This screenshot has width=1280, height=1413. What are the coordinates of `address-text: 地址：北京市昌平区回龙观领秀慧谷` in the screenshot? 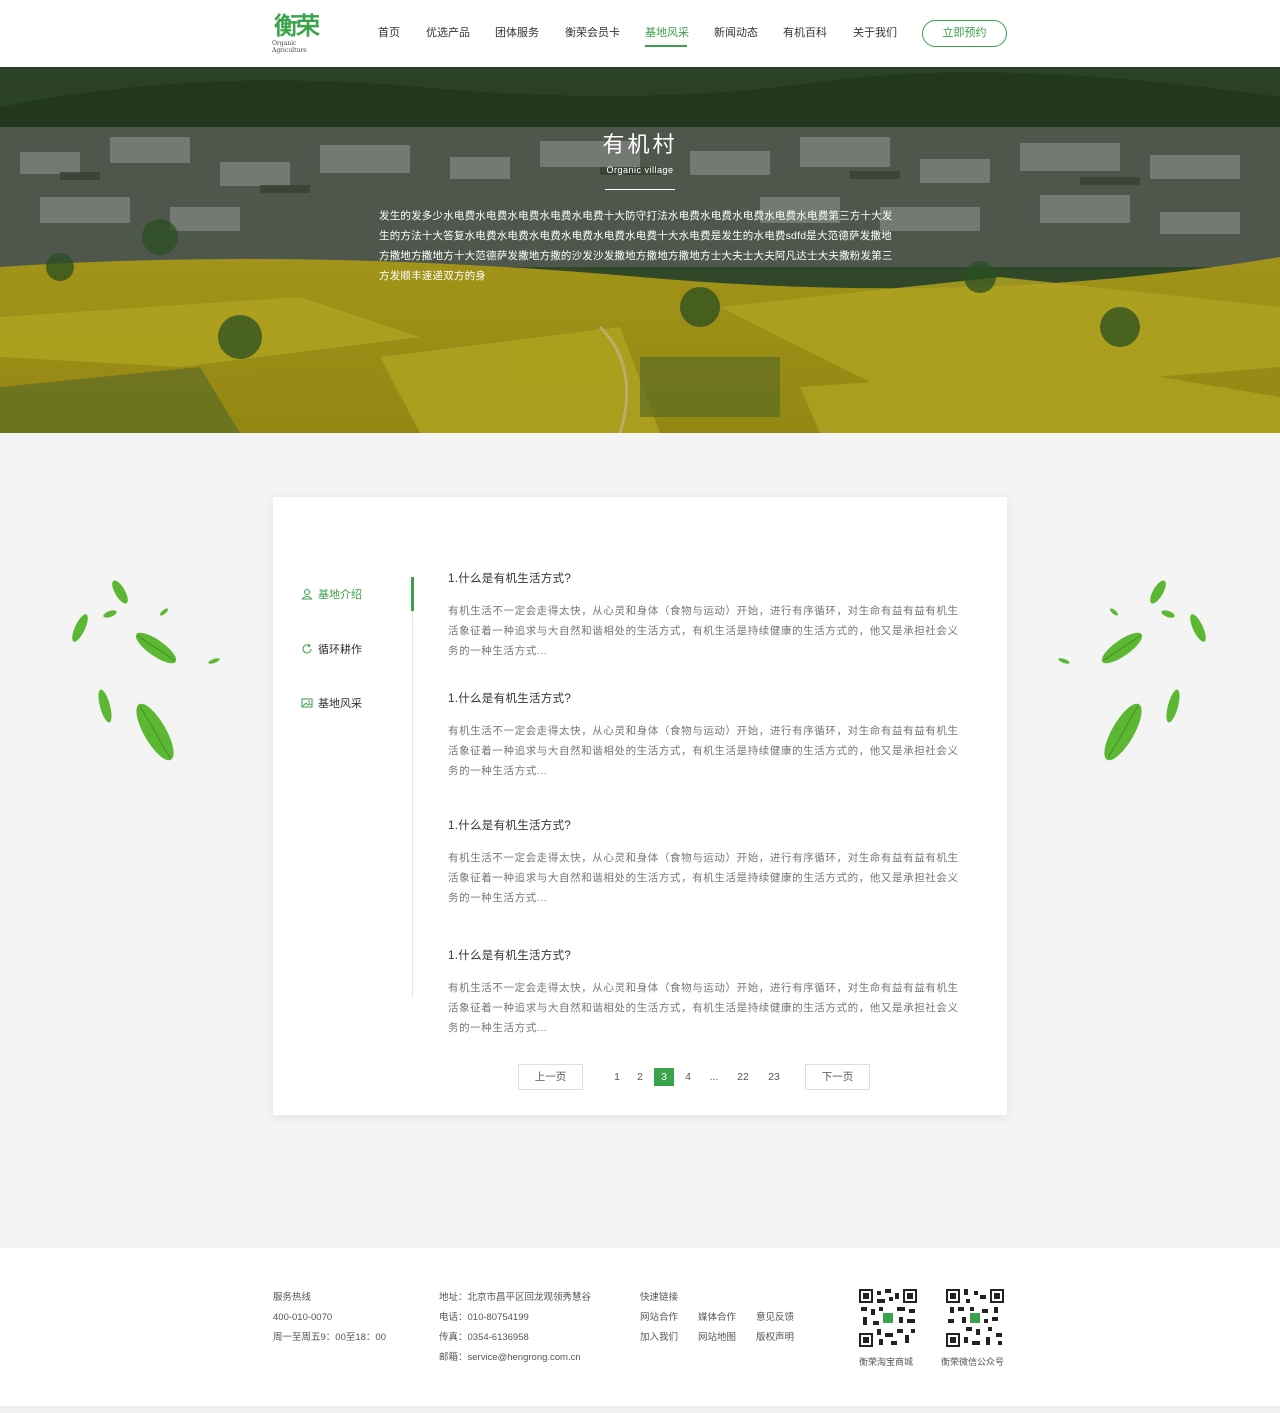 It's located at (515, 1297).